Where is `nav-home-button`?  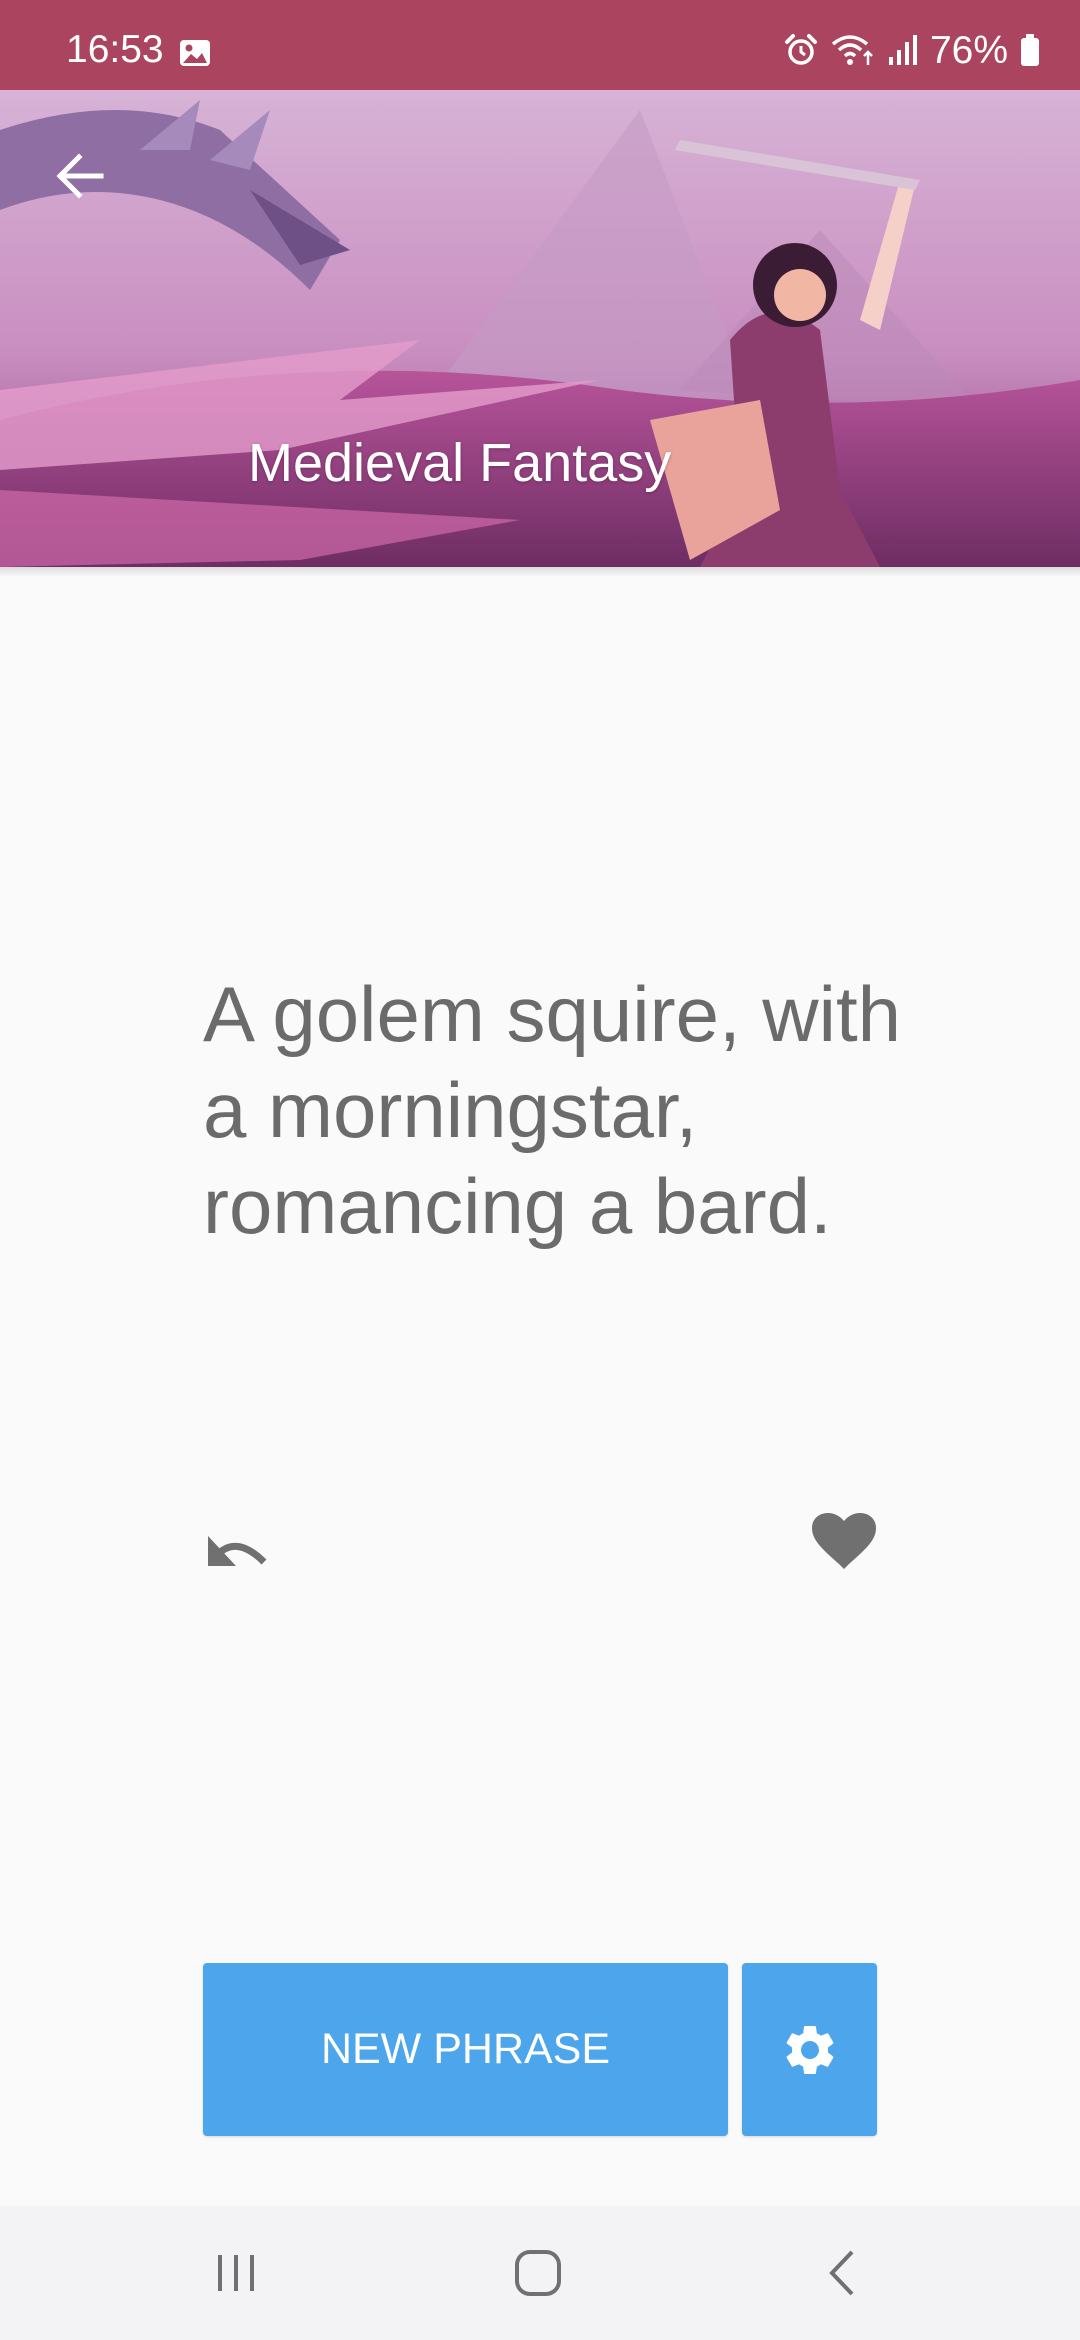 nav-home-button is located at coordinates (538, 2273).